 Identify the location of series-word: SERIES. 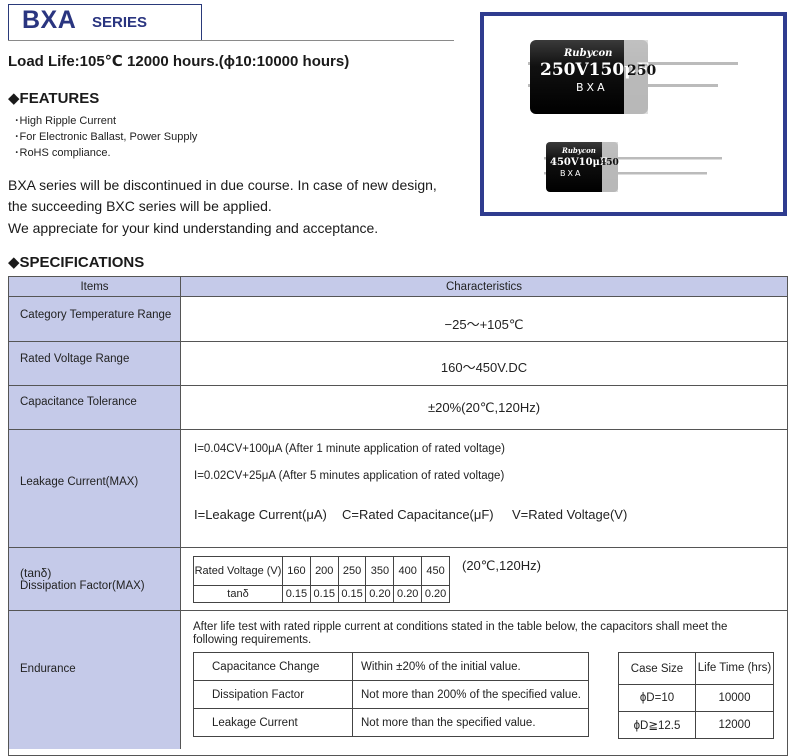
(120, 22).